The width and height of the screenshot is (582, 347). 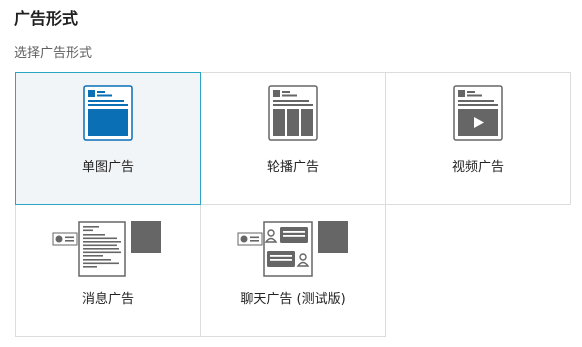 I want to click on section-title: 广告形式, so click(x=46, y=18).